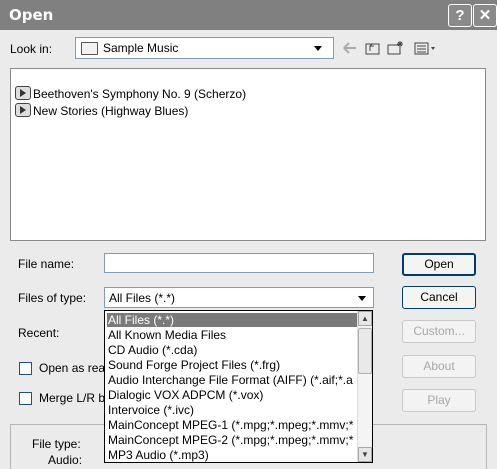 Image resolution: width=497 pixels, height=469 pixels. Describe the element at coordinates (25, 398) in the screenshot. I see `merge-checkbox` at that location.